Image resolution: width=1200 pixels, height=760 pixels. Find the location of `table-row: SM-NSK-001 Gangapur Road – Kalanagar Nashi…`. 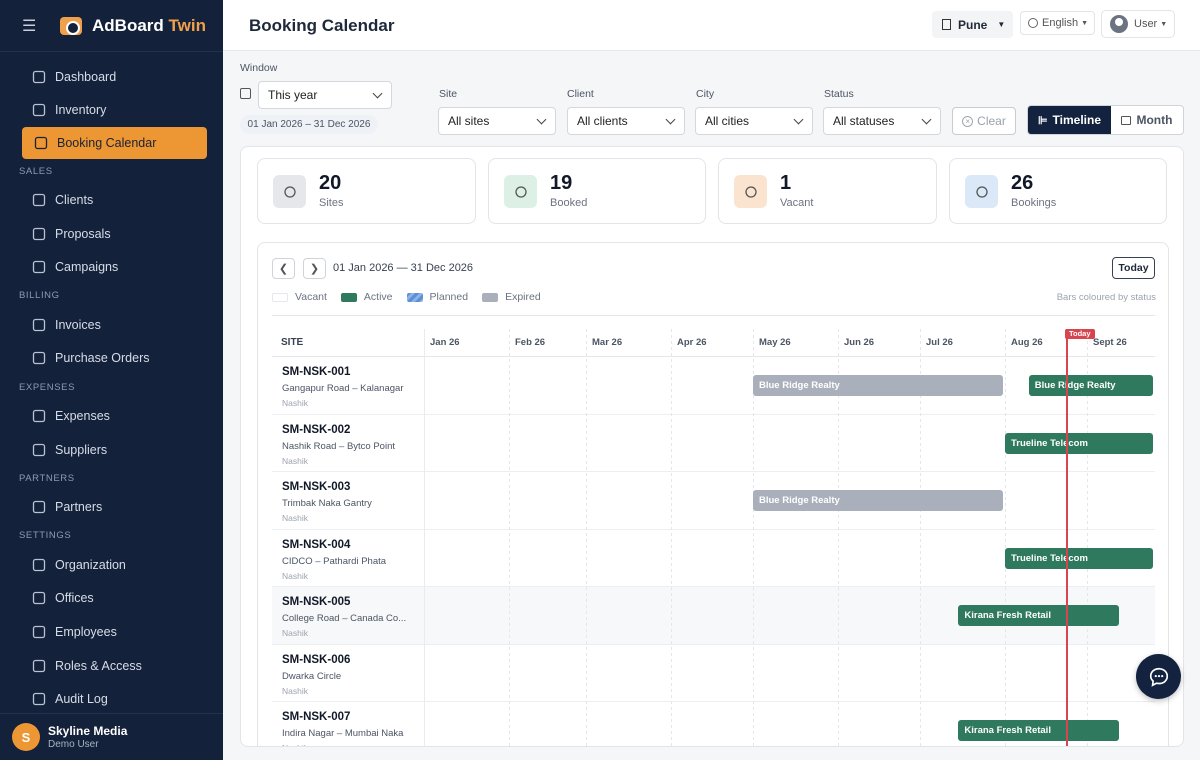

table-row: SM-NSK-001 Gangapur Road – Kalanagar Nashi… is located at coordinates (713, 386).